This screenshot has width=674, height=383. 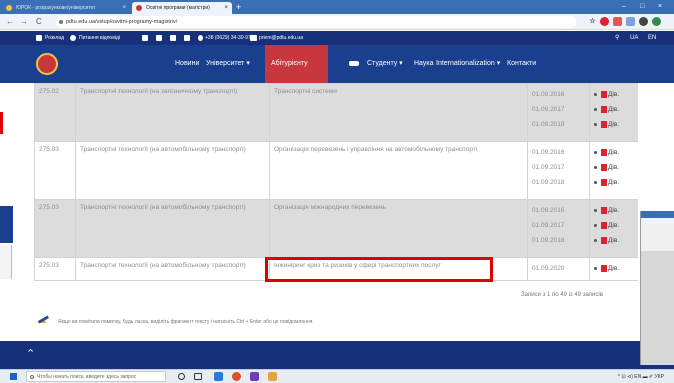 What do you see at coordinates (24, 22) in the screenshot?
I see `forward-button: →` at bounding box center [24, 22].